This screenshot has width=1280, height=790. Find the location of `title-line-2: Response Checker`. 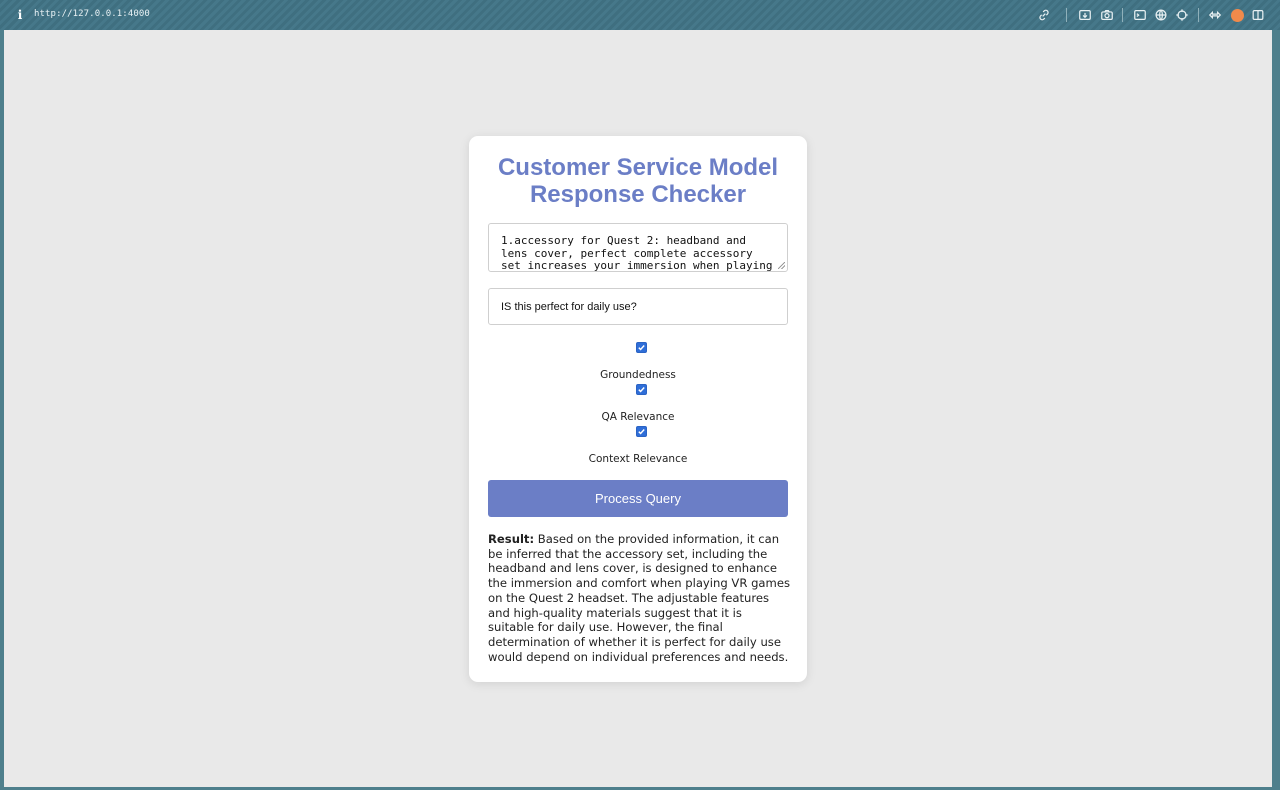

title-line-2: Response Checker is located at coordinates (638, 194).